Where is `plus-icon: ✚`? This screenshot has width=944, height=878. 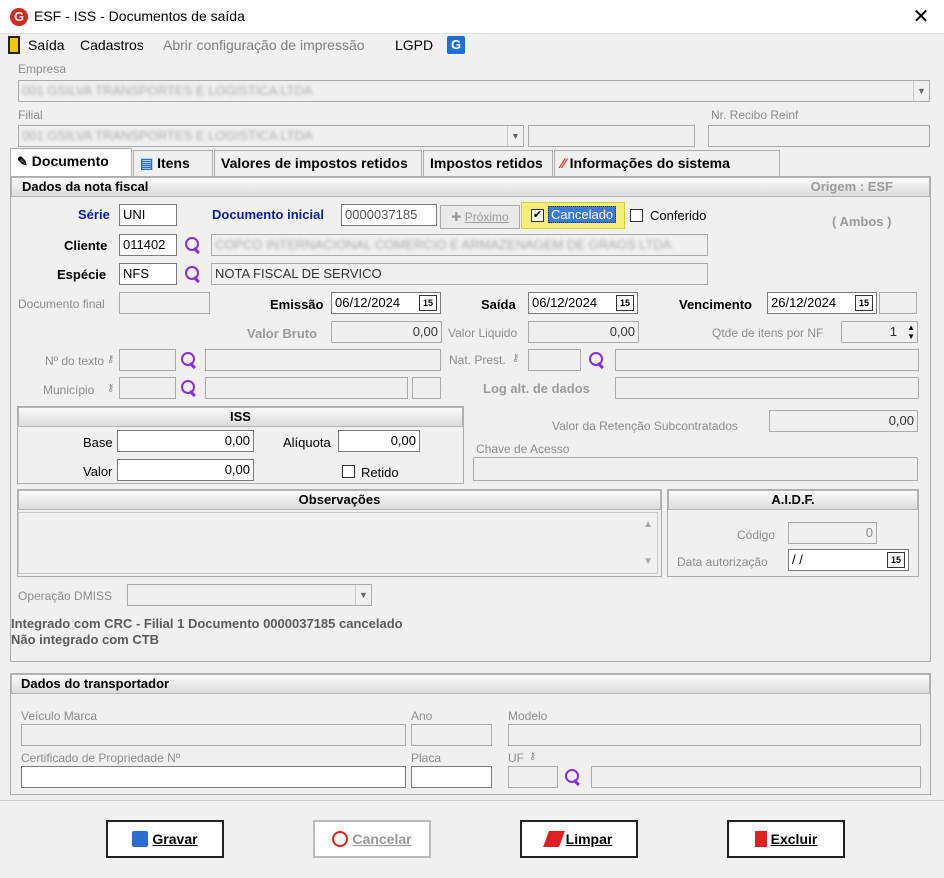 plus-icon: ✚ is located at coordinates (456, 217).